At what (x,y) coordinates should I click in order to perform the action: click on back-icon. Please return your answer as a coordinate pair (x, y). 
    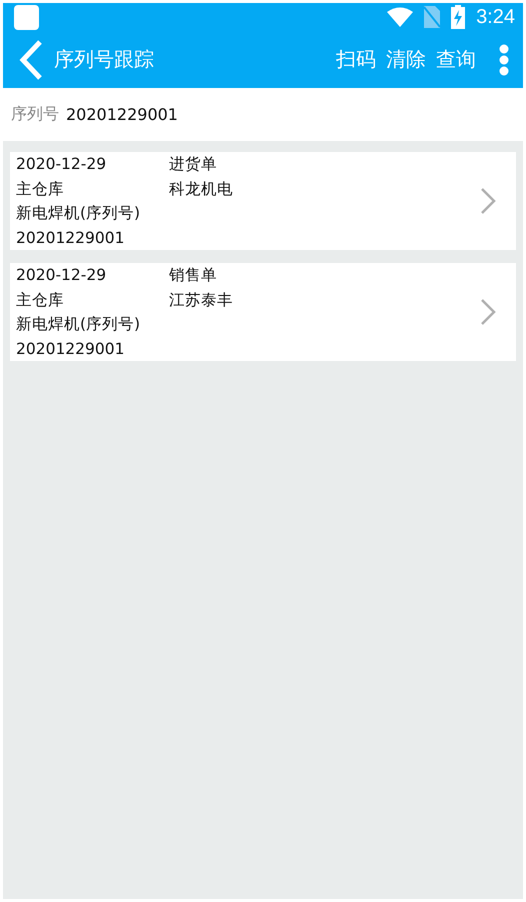
    Looking at the image, I should click on (31, 60).